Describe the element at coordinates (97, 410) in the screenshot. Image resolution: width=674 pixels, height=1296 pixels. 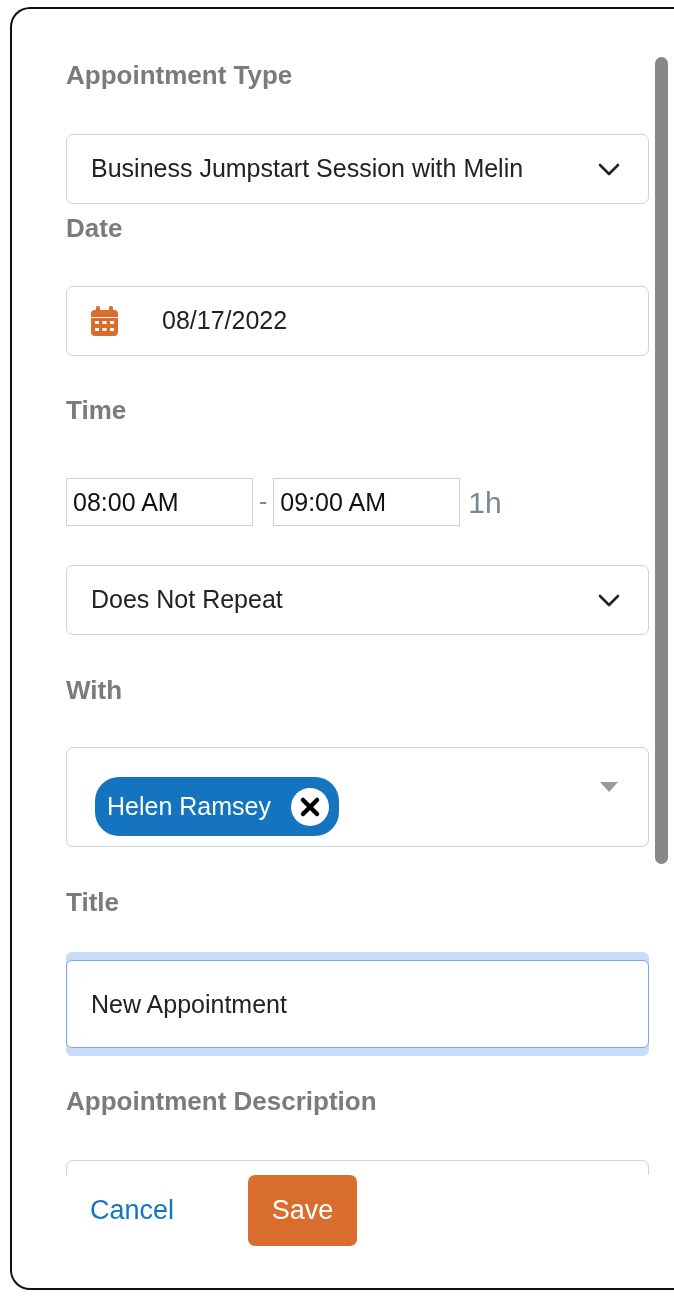
I see `field-label: Time` at that location.